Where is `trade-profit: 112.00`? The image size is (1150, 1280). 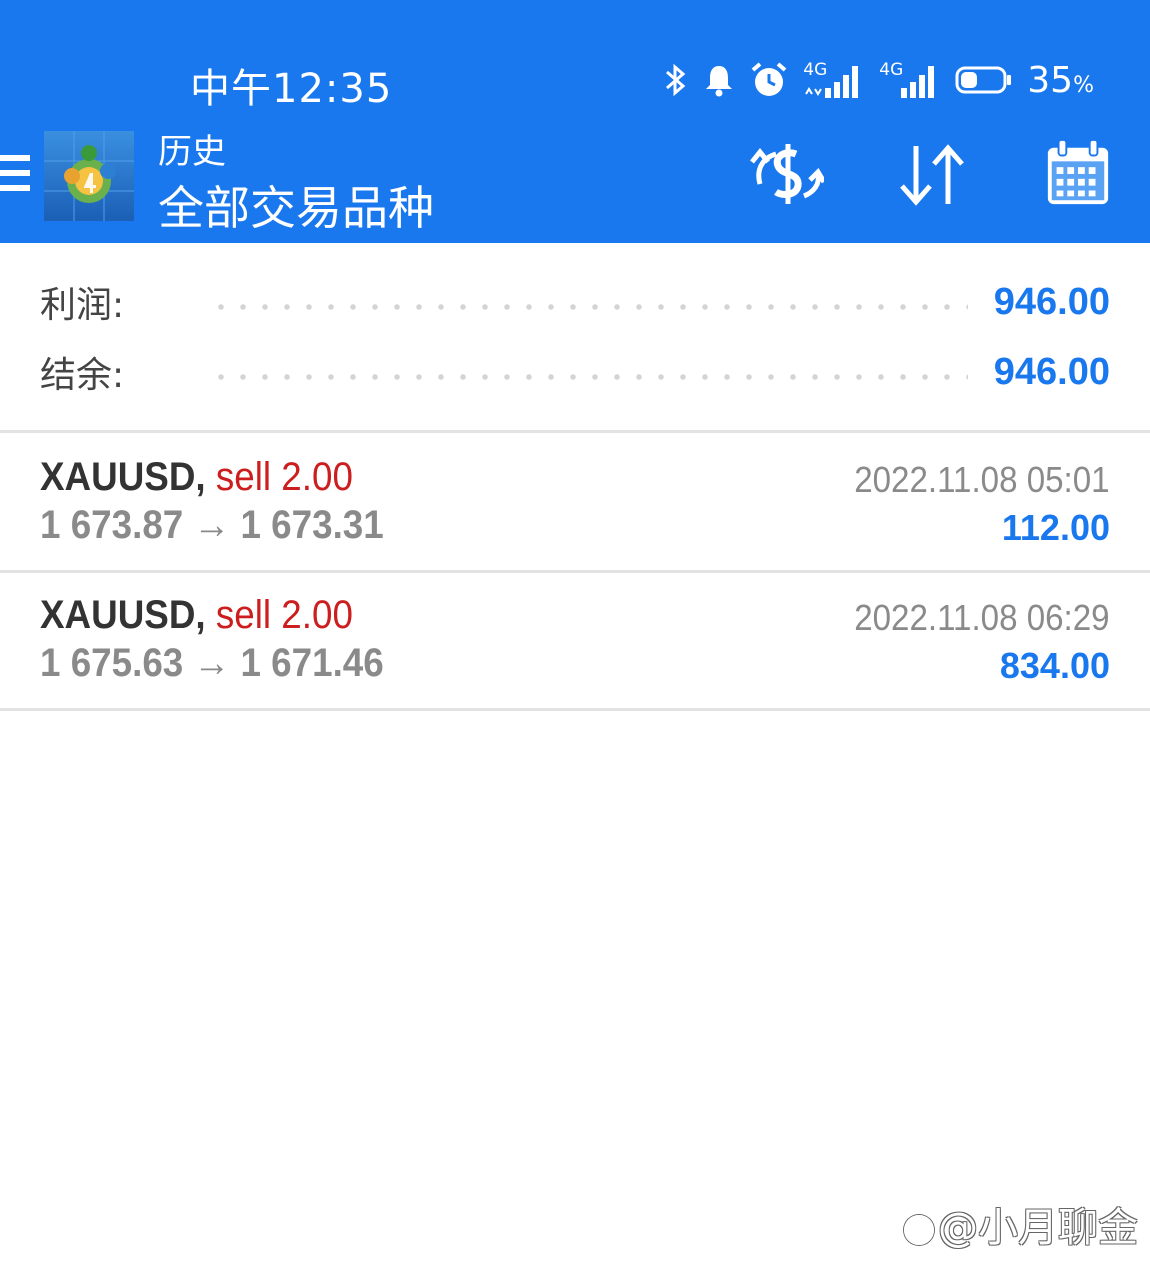
trade-profit: 112.00 is located at coordinates (1055, 527).